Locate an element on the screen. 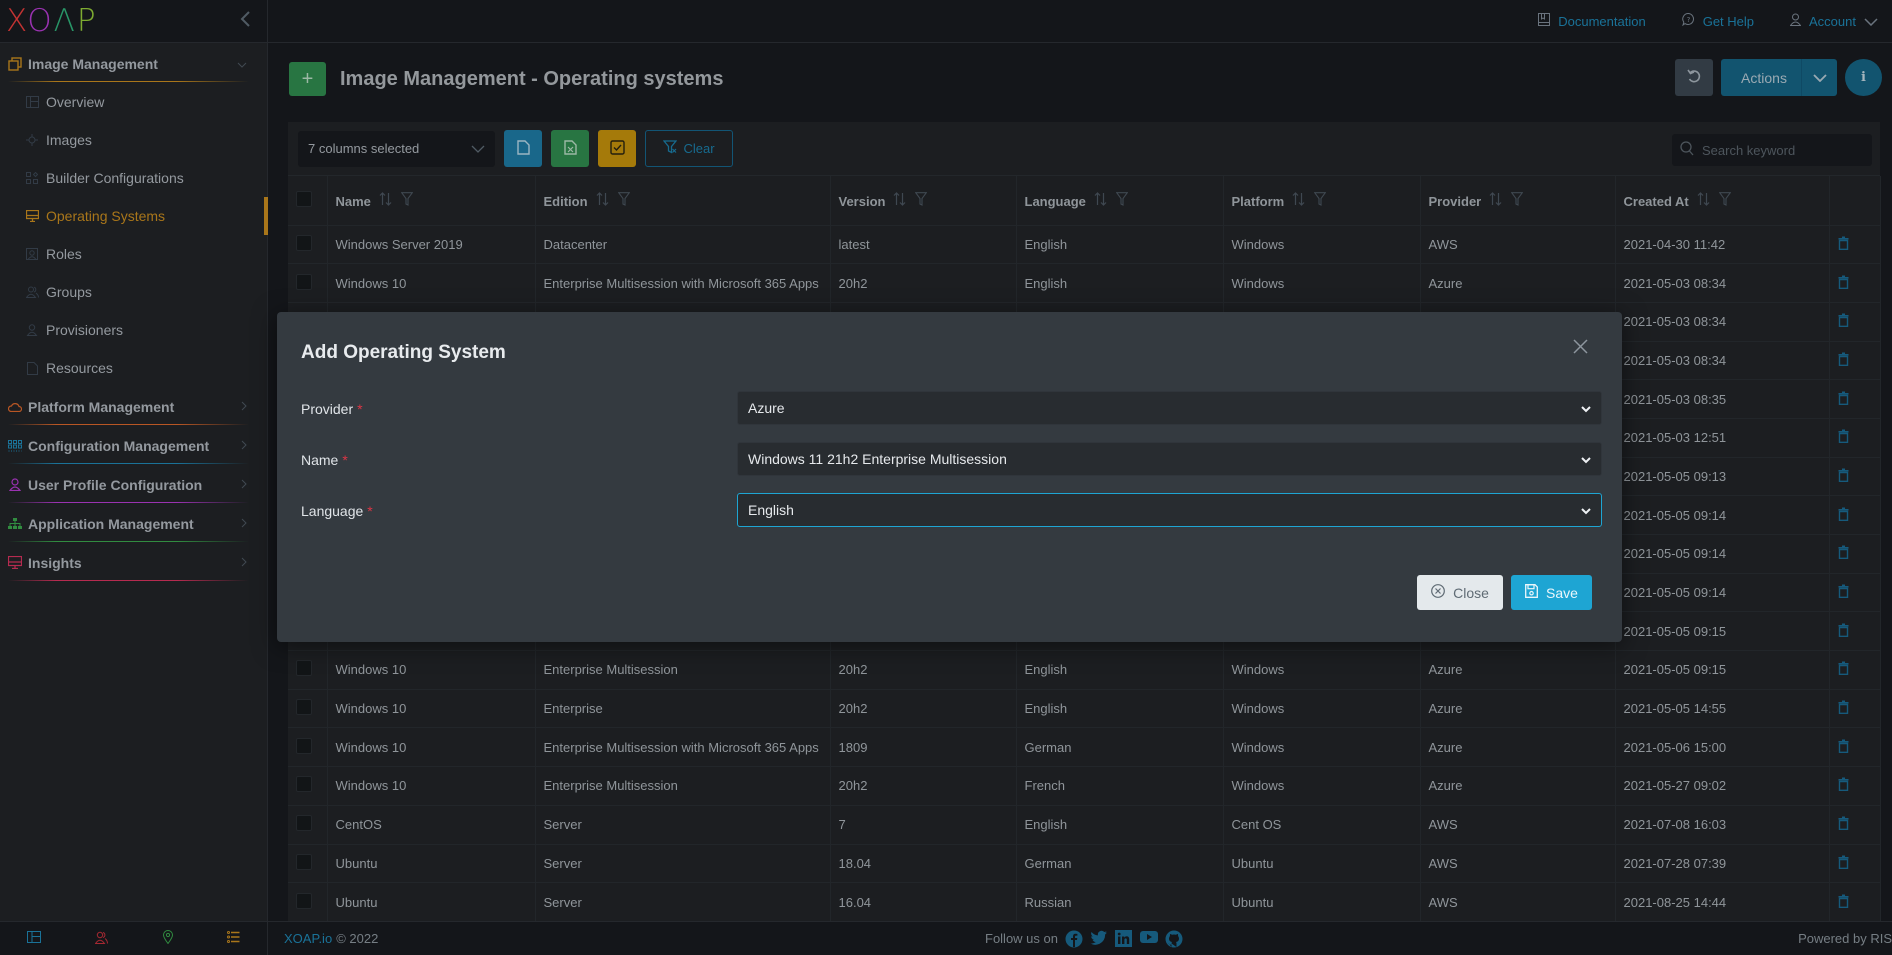  language-select-value: English is located at coordinates (771, 510).